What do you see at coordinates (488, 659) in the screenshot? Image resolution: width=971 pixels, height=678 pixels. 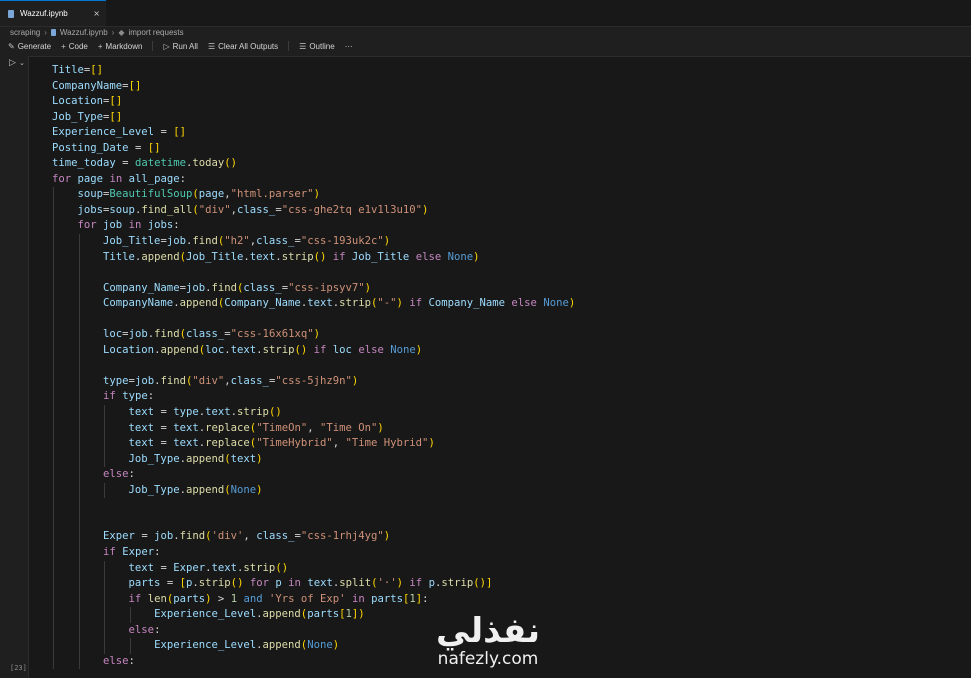 I see `watermark-latin: nafezly.com` at bounding box center [488, 659].